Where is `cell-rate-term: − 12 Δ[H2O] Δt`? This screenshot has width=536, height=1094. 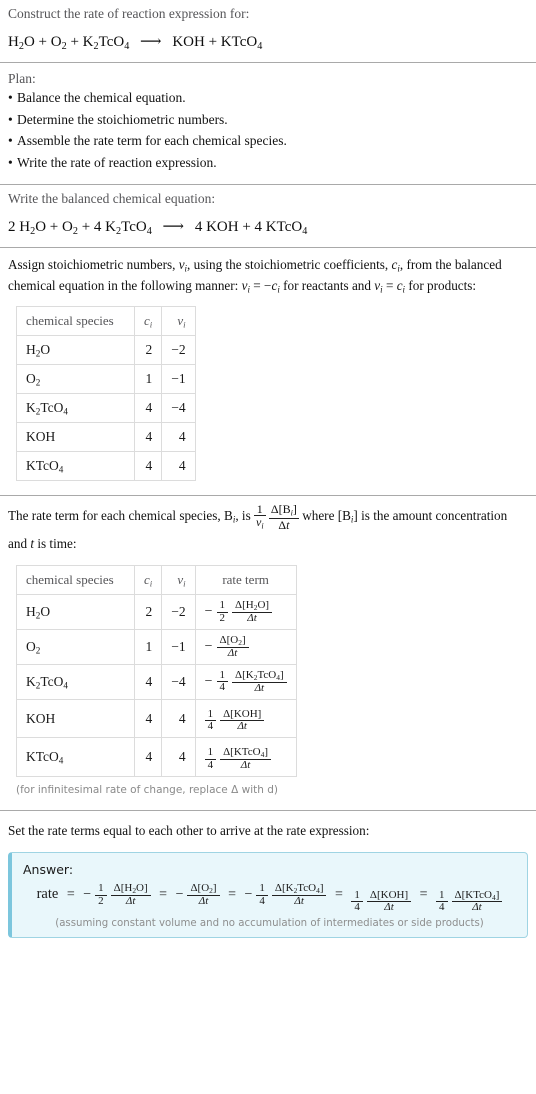
cell-rate-term: − 12 Δ[H2O] Δt is located at coordinates (245, 612).